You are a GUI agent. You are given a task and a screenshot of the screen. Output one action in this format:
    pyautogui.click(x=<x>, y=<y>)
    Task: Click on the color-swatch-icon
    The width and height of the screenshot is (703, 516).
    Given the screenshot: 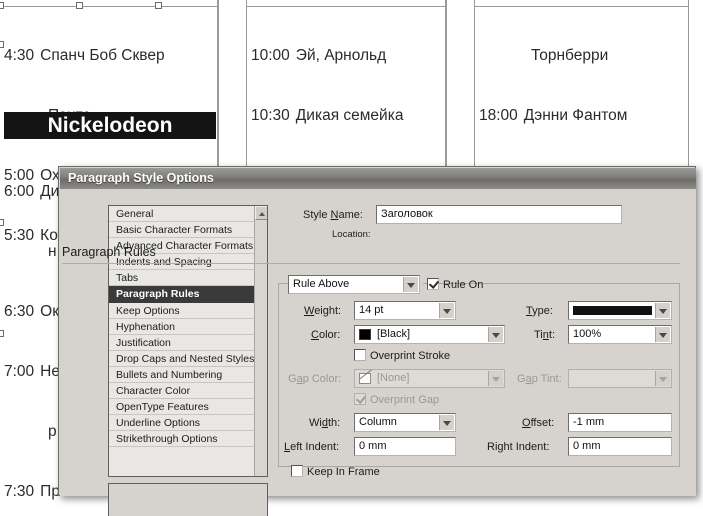 What is the action you would take?
    pyautogui.click(x=365, y=334)
    